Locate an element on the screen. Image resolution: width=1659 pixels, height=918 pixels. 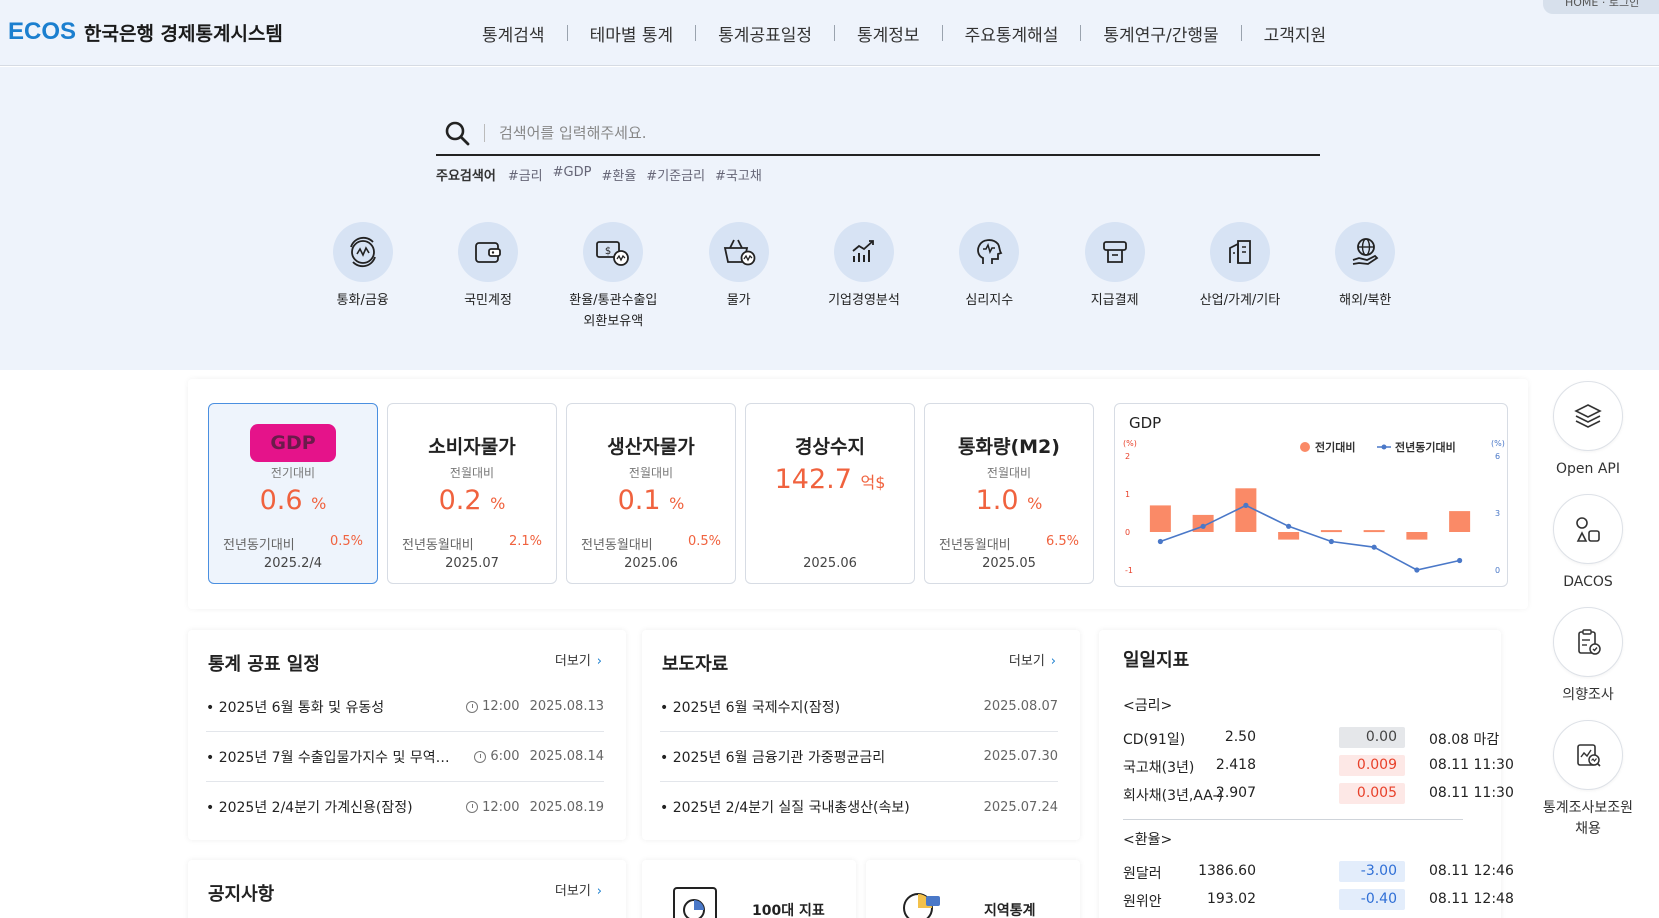
indicator-sub-label: 전기대비 is located at coordinates (293, 473).